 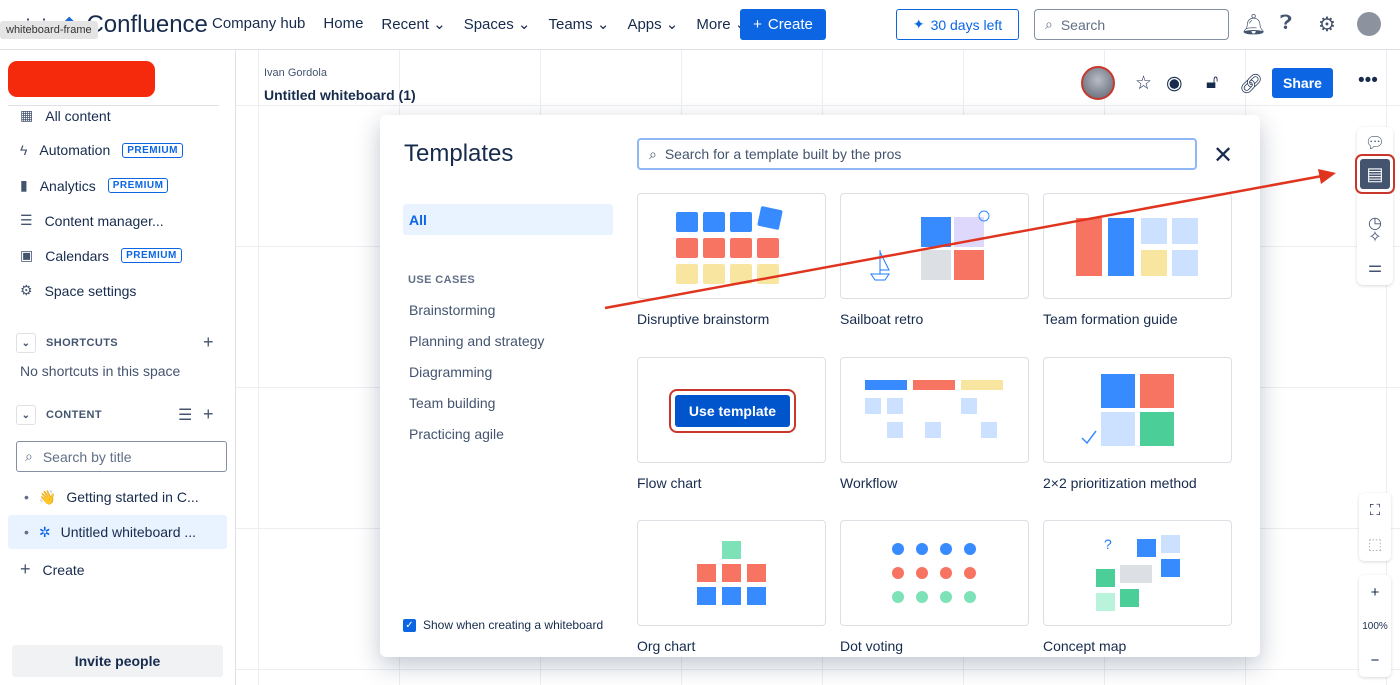 What do you see at coordinates (27, 115) in the screenshot?
I see `grid-icon: ▦` at bounding box center [27, 115].